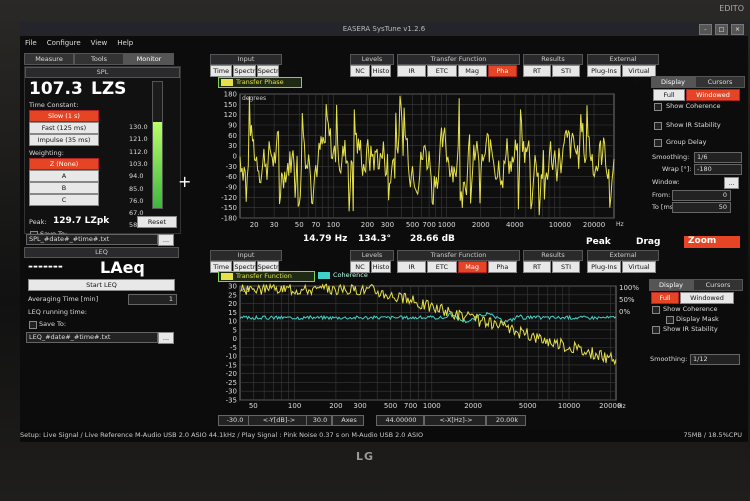 This screenshot has width=750, height=501. I want to click on weighting-c-button: C, so click(64, 200).